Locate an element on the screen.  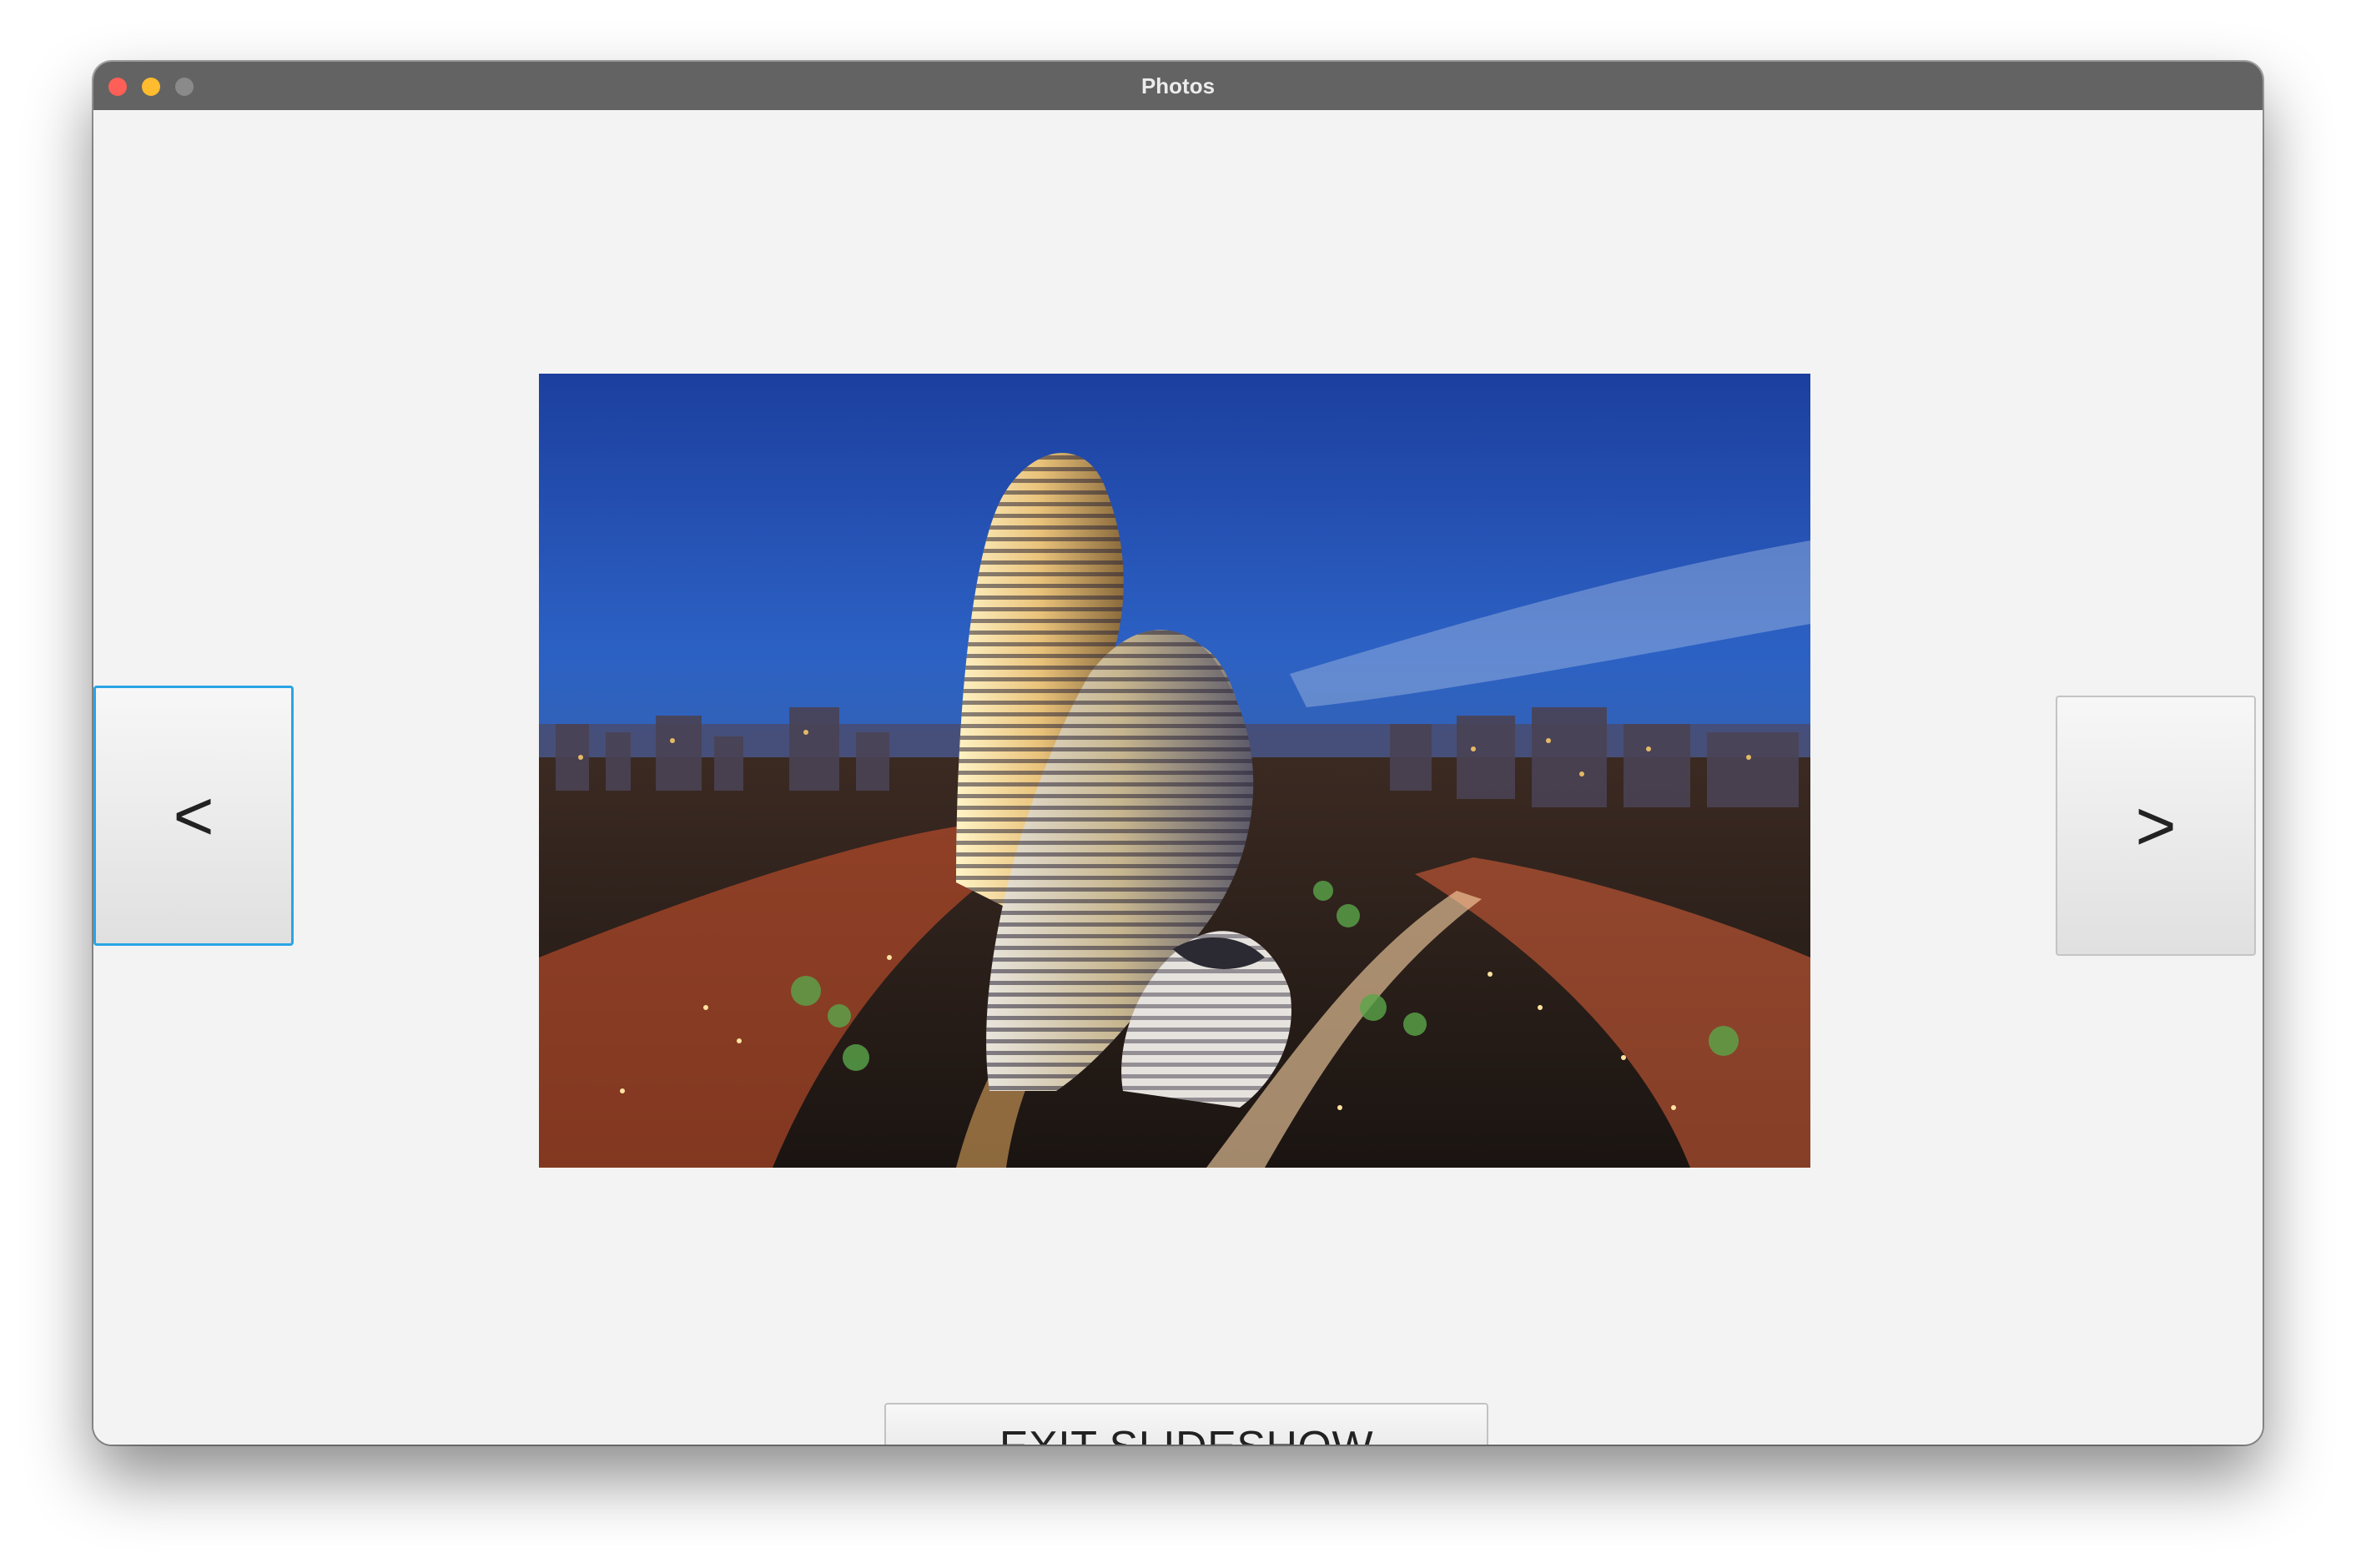
title-bar: Photos is located at coordinates (1178, 86).